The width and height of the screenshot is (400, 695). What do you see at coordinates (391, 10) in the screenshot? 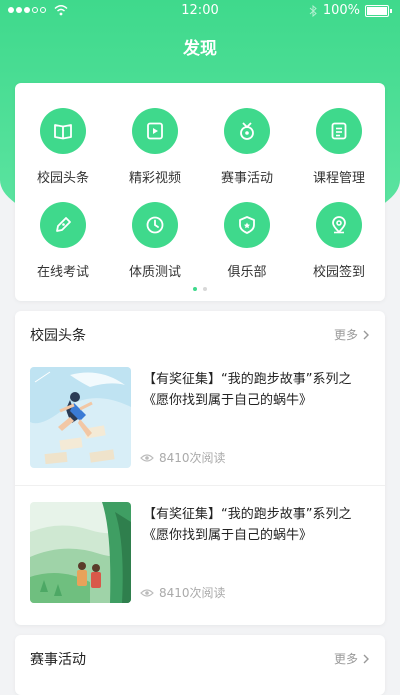
I see `battery-cap` at bounding box center [391, 10].